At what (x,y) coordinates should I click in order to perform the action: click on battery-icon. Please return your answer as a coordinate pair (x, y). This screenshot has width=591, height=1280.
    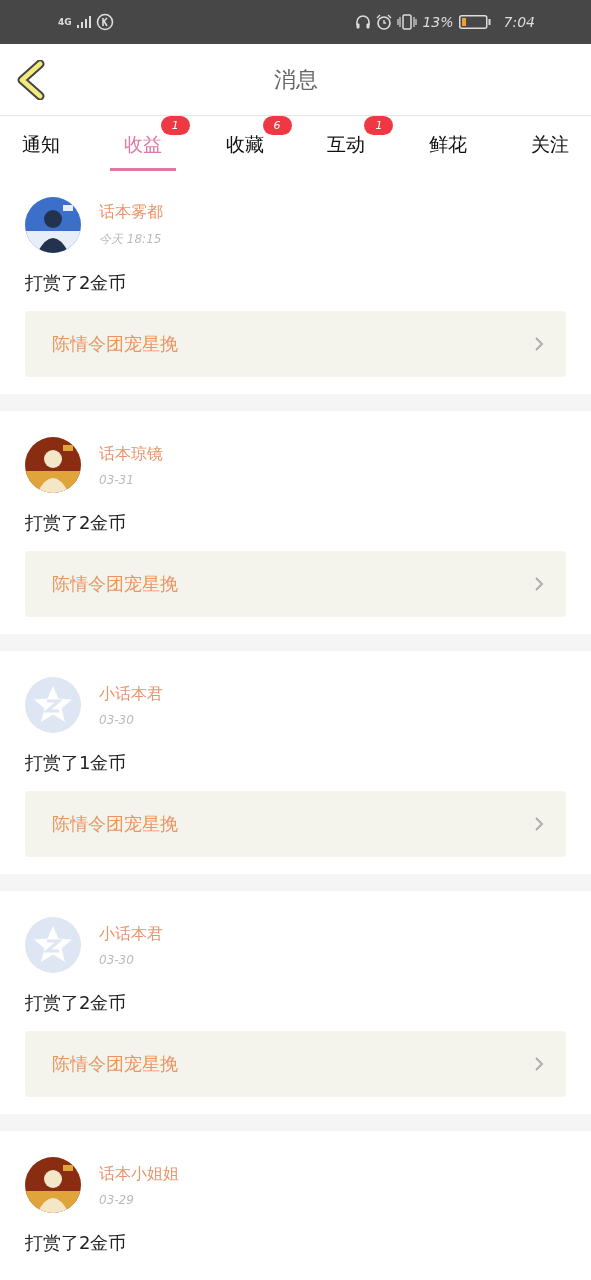
    Looking at the image, I should click on (474, 22).